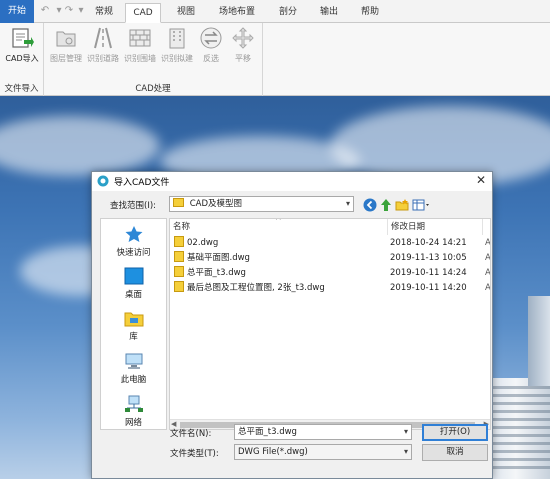 This screenshot has height=479, width=550. Describe the element at coordinates (104, 13) in the screenshot. I see `tab-general: 常规` at that location.